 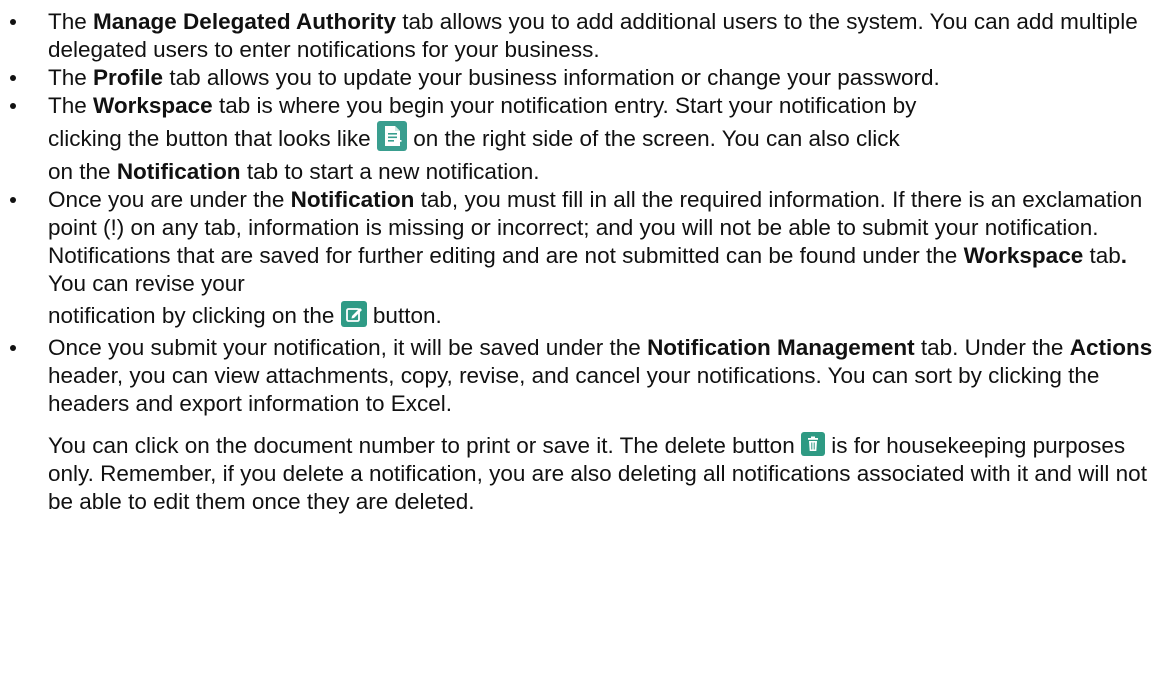 I want to click on text: You can revise your, so click(x=146, y=283).